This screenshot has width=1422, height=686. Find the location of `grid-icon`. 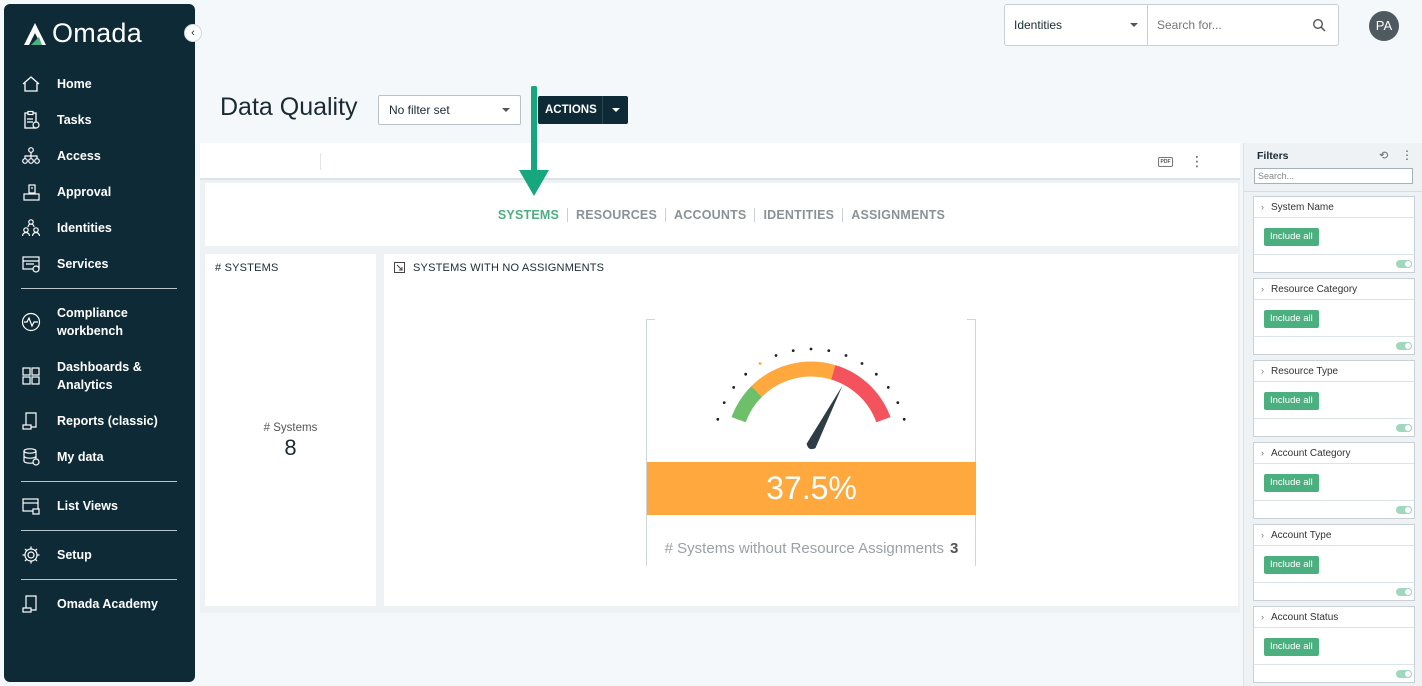

grid-icon is located at coordinates (31, 376).